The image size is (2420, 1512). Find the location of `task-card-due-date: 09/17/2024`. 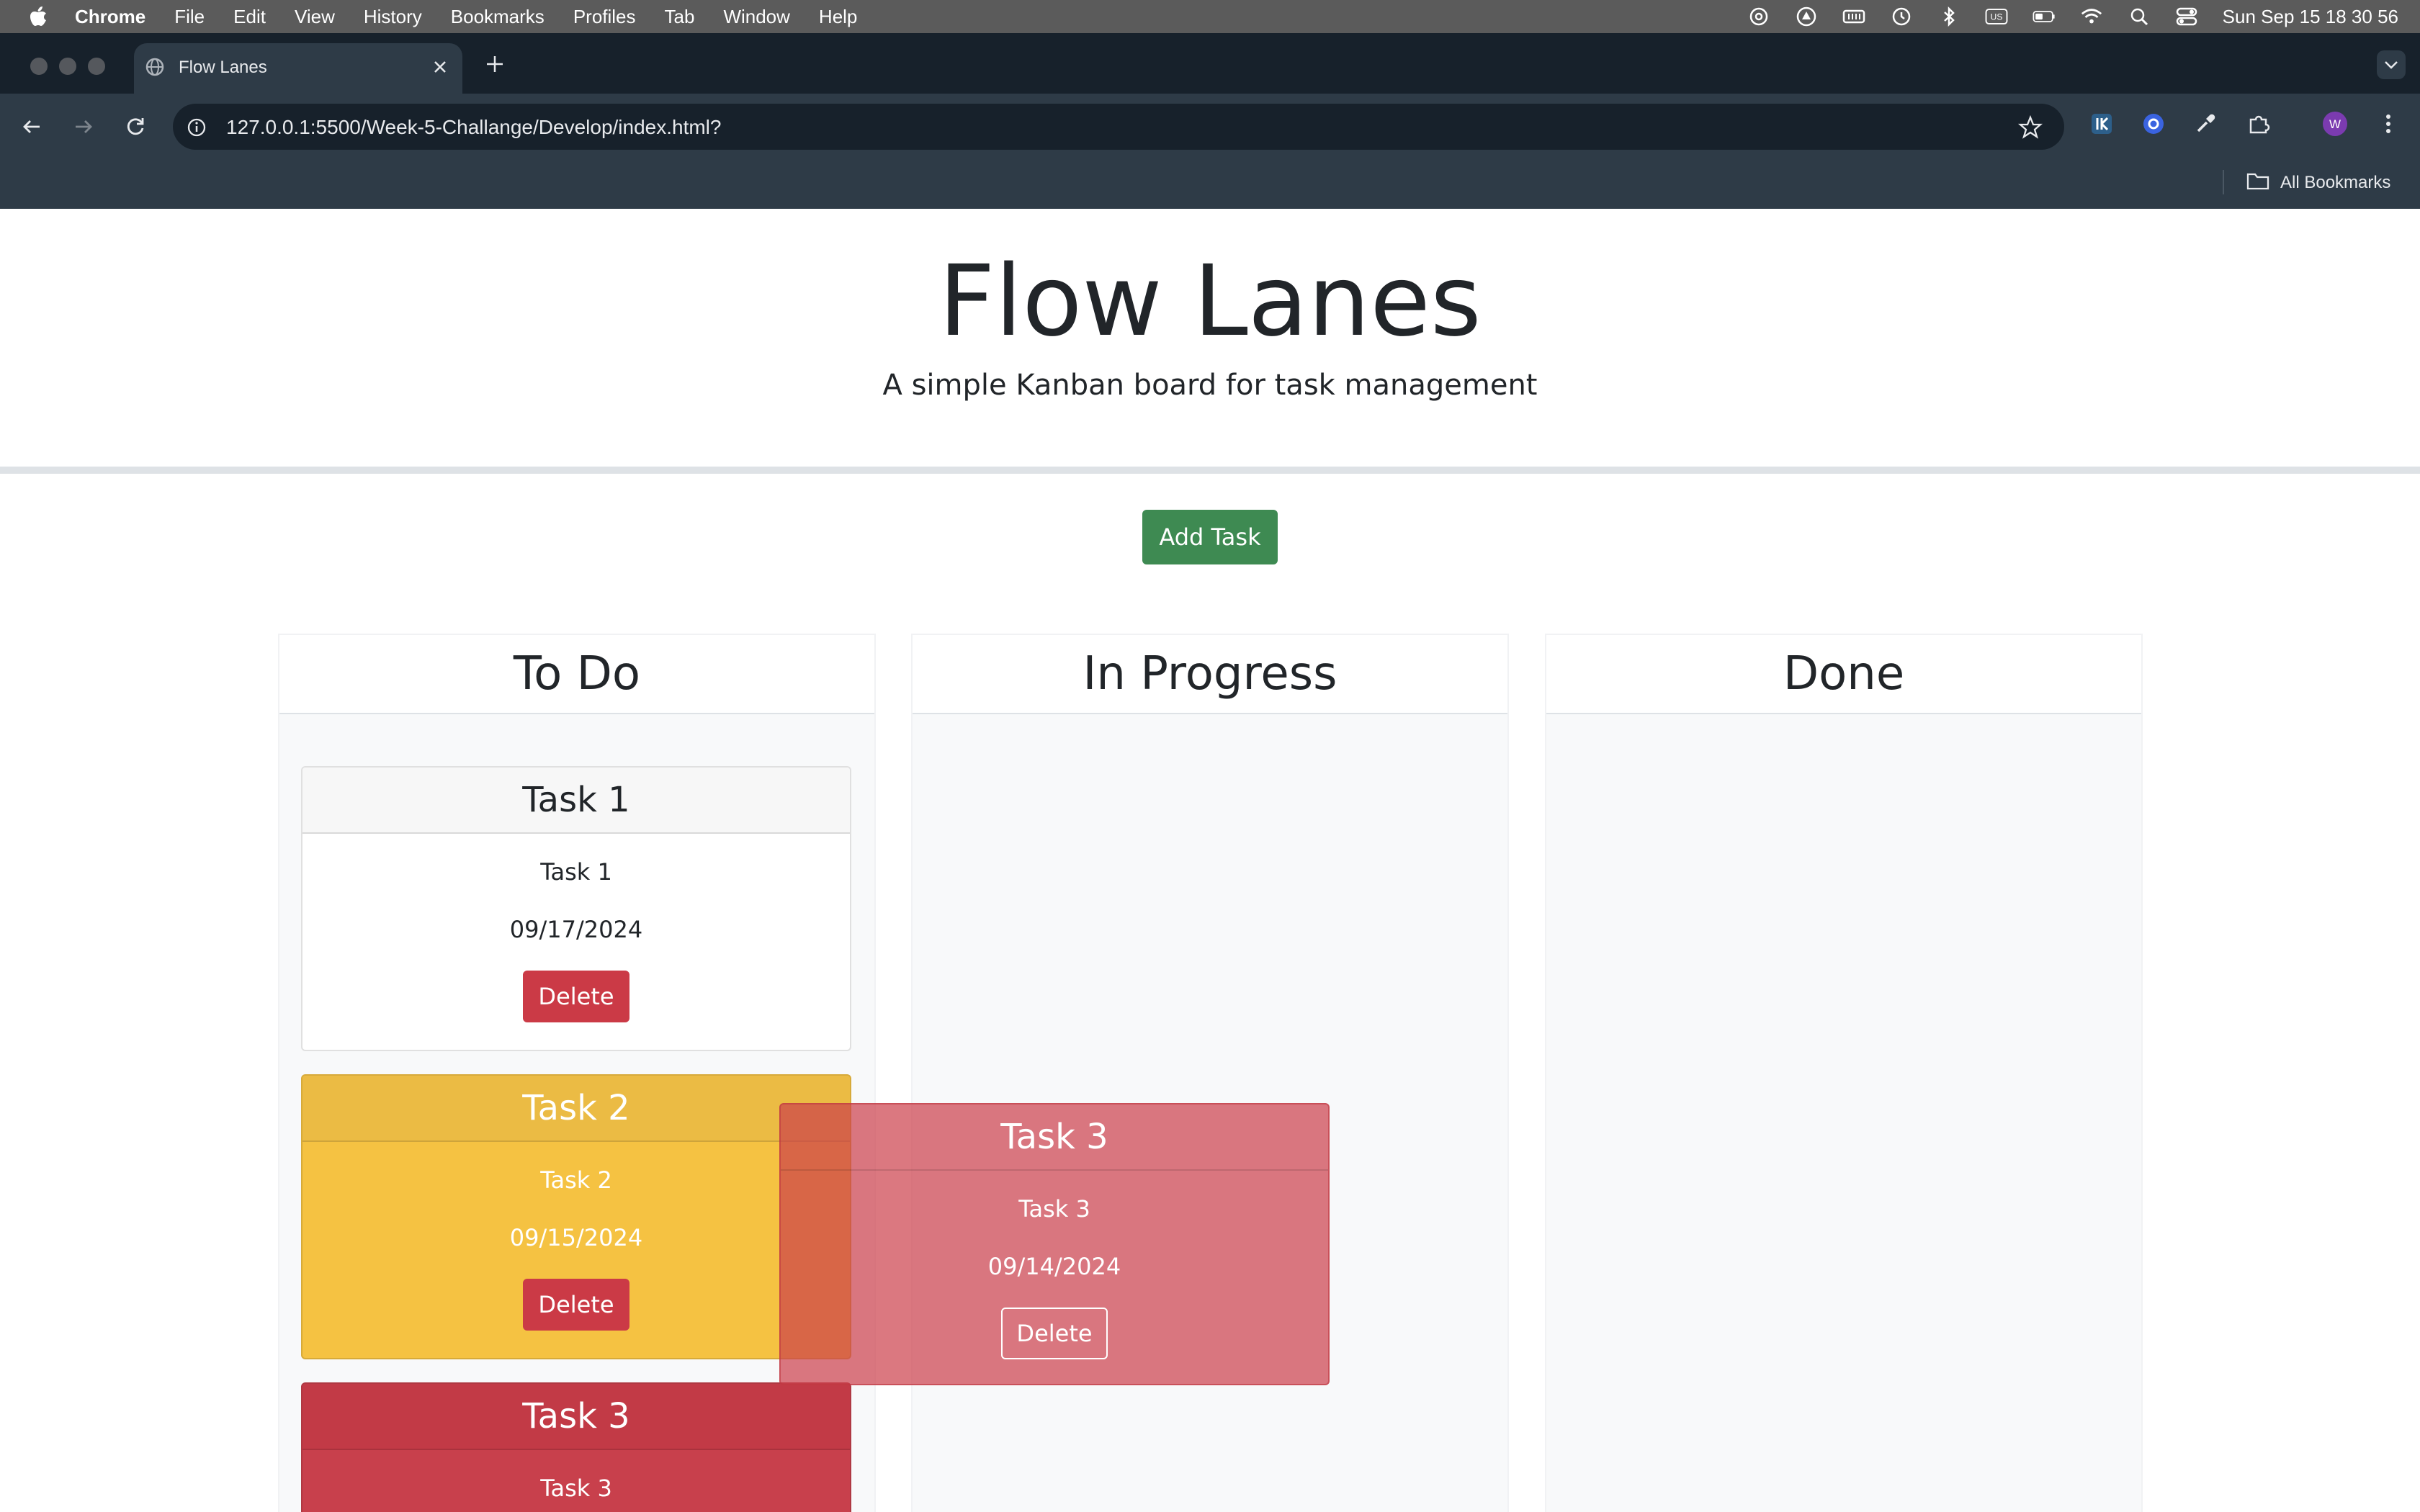

task-card-due-date: 09/17/2024 is located at coordinates (576, 929).